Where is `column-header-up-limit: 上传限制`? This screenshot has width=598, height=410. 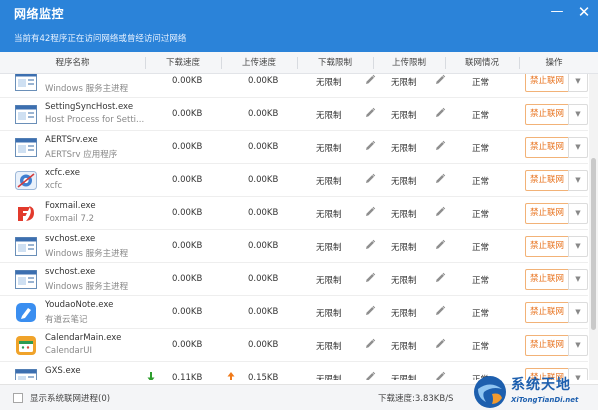
column-header-up-limit: 上传限制 is located at coordinates (409, 63).